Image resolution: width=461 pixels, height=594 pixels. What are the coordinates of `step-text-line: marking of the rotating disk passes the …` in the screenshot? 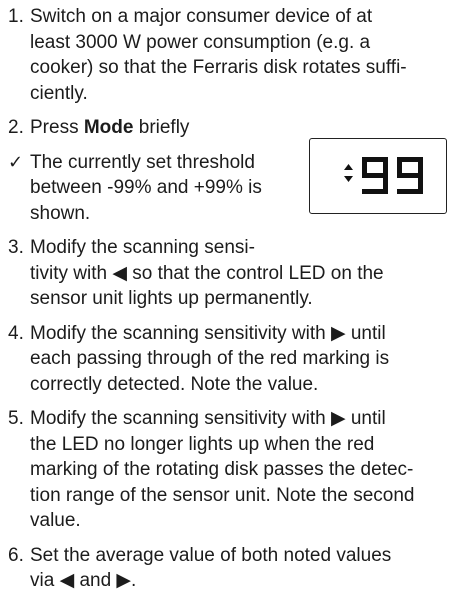 It's located at (222, 469).